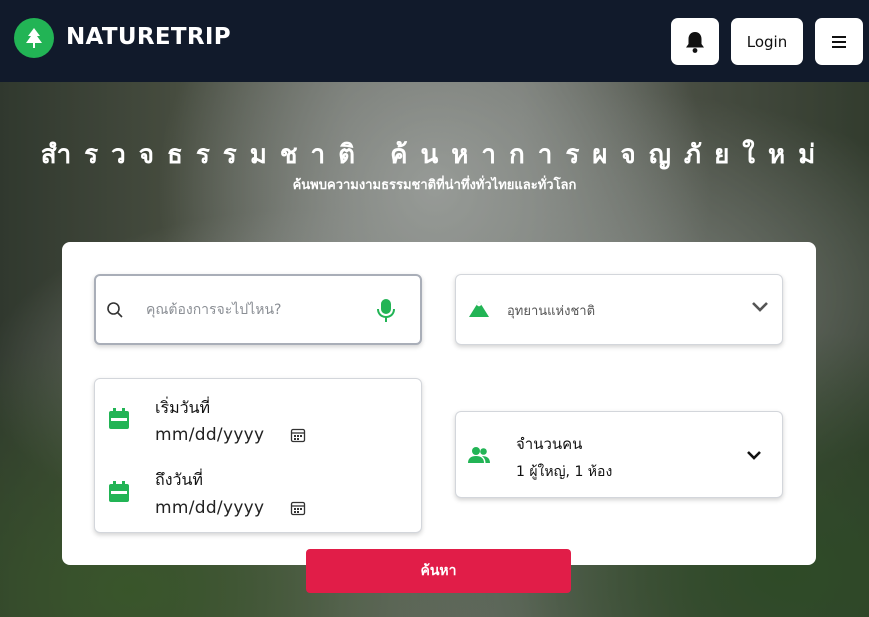  What do you see at coordinates (209, 508) in the screenshot?
I see `end-date-input: mm/dd/yyyy` at bounding box center [209, 508].